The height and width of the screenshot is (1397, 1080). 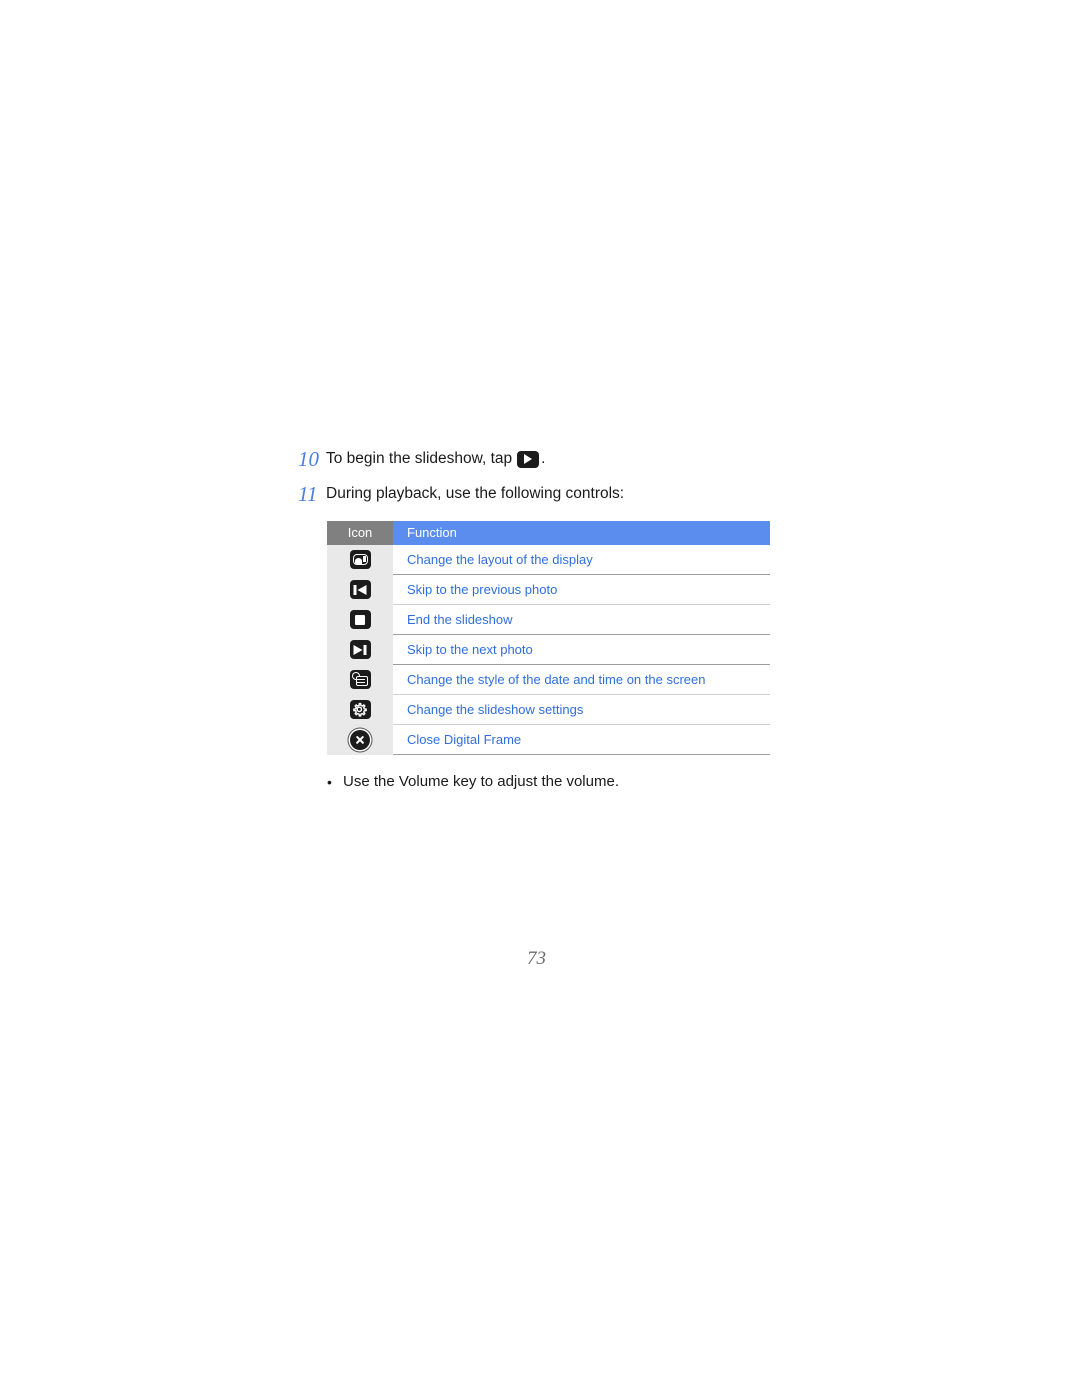 What do you see at coordinates (360, 533) in the screenshot?
I see `header-icon: Icon` at bounding box center [360, 533].